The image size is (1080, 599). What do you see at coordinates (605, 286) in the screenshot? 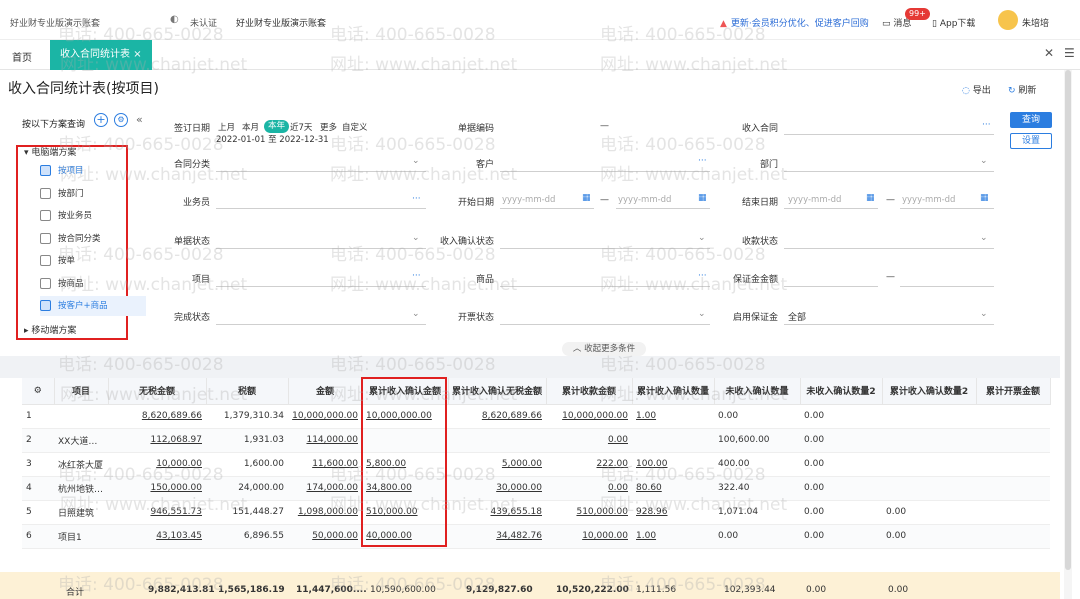
I see `product-input` at bounding box center [605, 286].